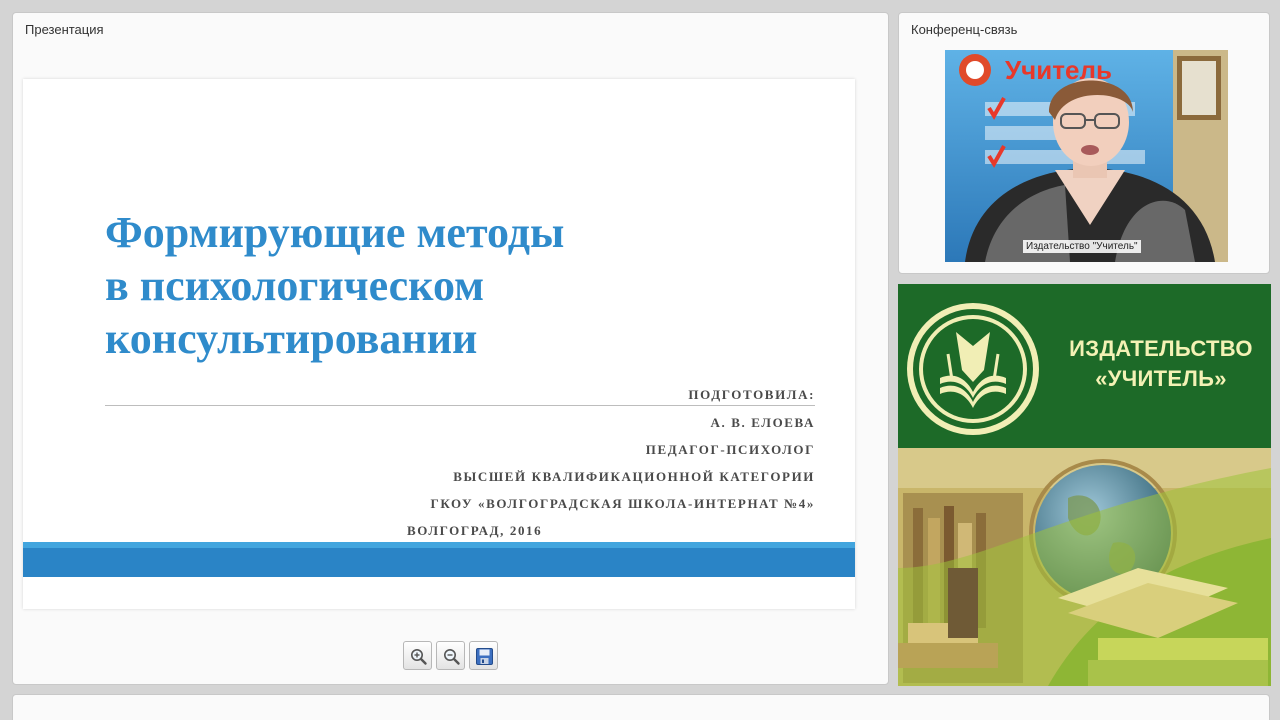  What do you see at coordinates (1161, 348) in the screenshot?
I see `publisher-name-line-1: ИЗДАТЕЛЬСТВО` at bounding box center [1161, 348].